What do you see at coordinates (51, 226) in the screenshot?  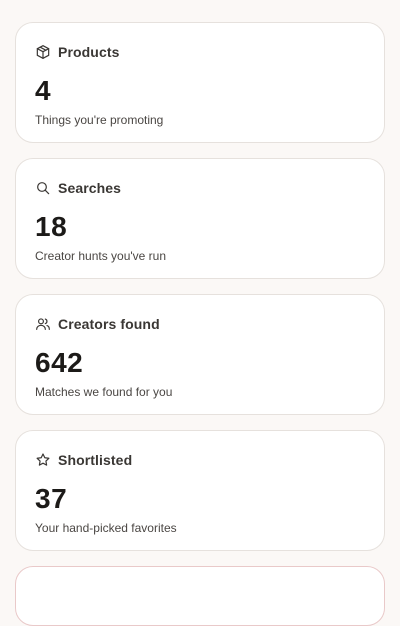 I see `stat-value: 18` at bounding box center [51, 226].